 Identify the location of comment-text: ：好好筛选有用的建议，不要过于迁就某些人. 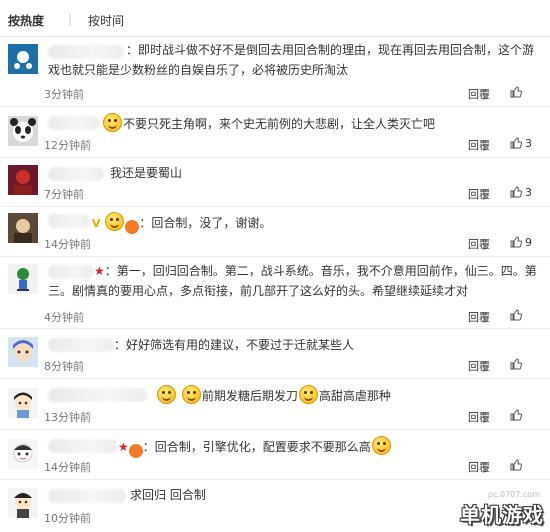
(234, 345).